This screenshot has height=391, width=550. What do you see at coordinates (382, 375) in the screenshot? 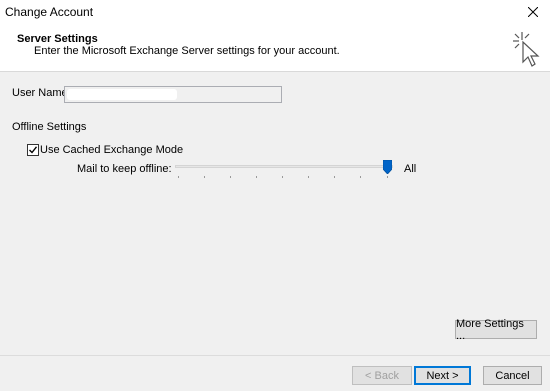
I see `back-button: < Back` at bounding box center [382, 375].